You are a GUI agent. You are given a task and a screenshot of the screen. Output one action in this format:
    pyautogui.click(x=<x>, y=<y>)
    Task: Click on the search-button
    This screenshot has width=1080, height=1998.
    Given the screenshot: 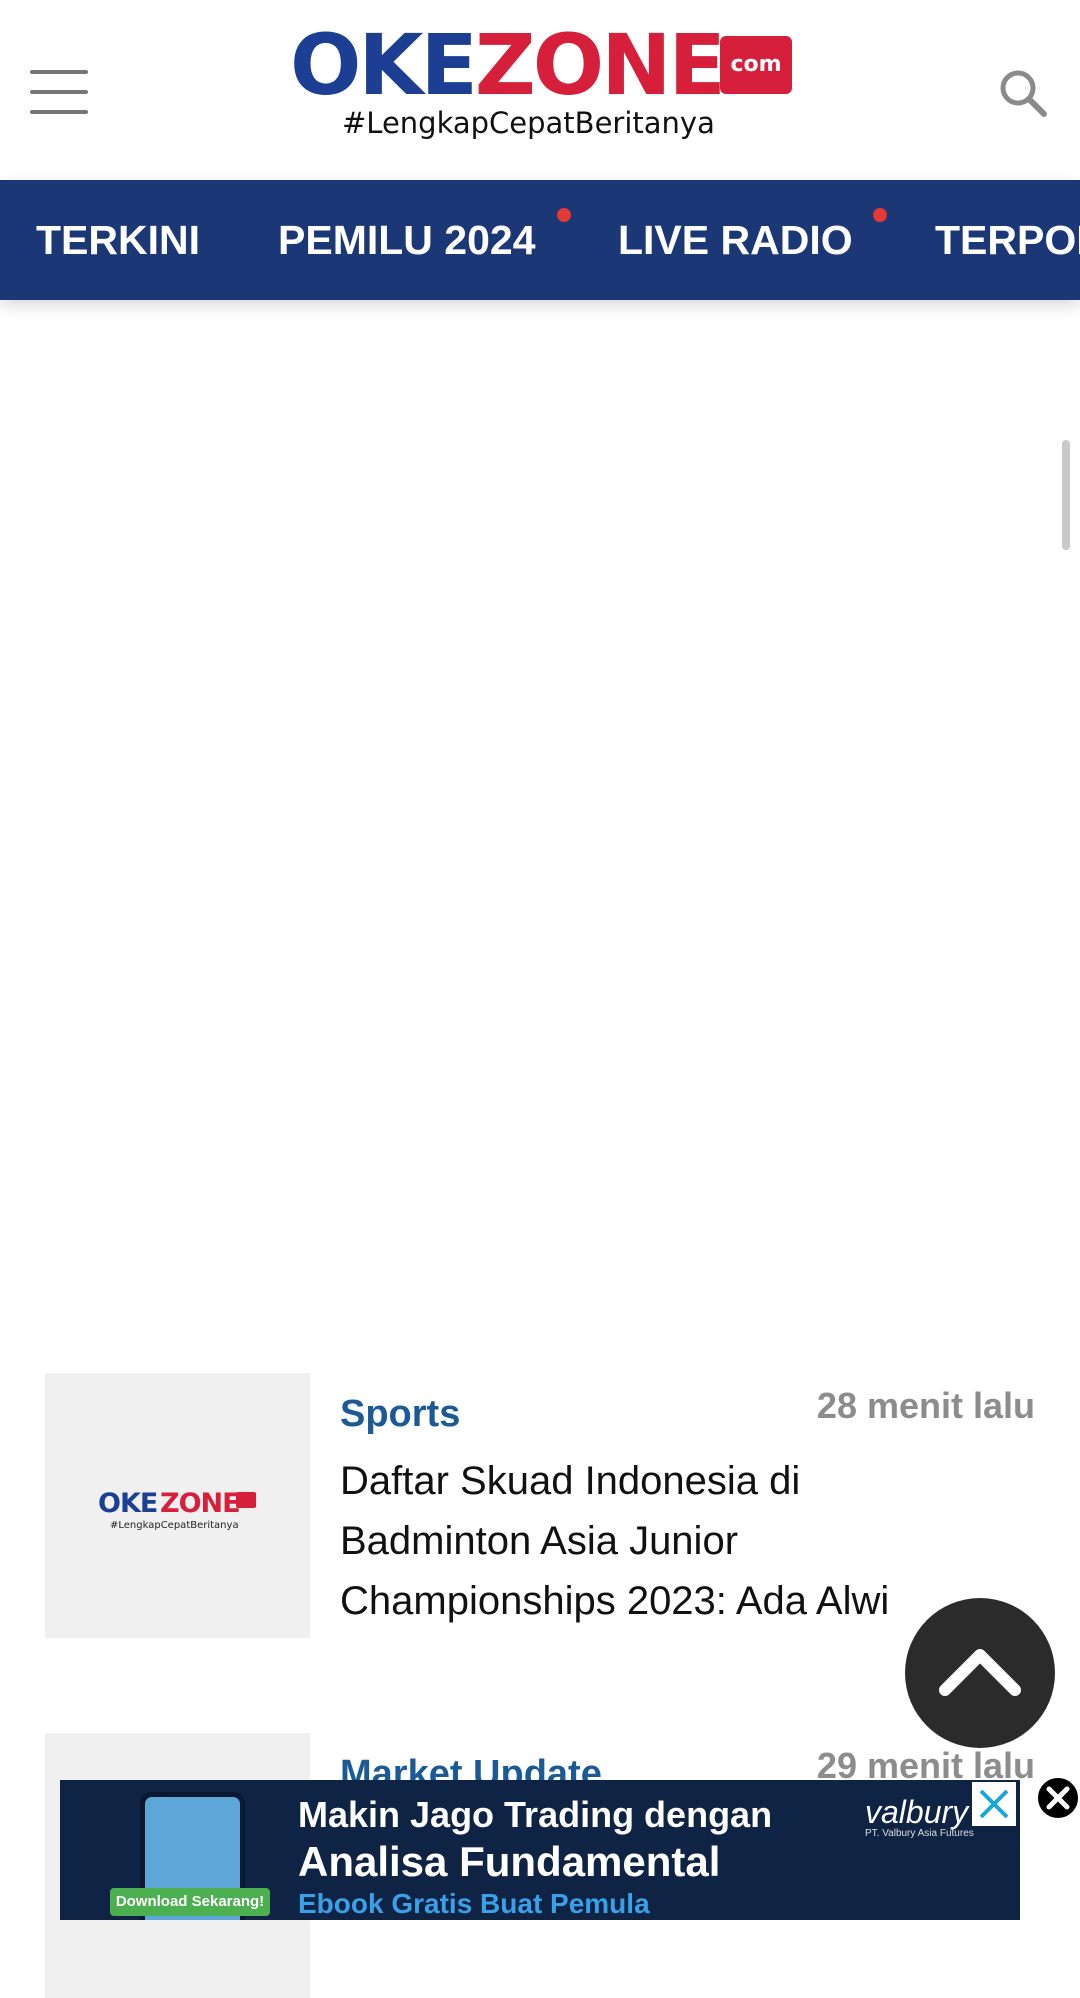 What is the action you would take?
    pyautogui.click(x=1023, y=93)
    